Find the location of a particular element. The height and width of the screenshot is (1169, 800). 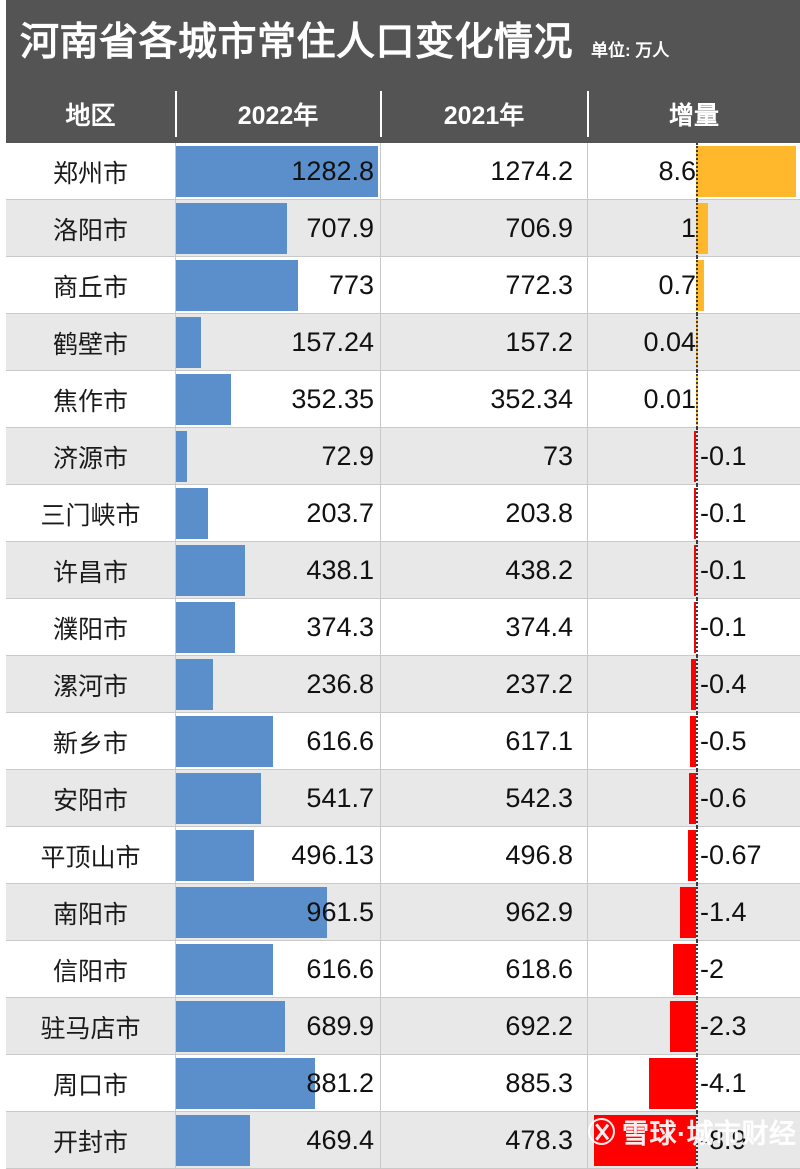

table-row: 三门峡市 203.7 203.8 -0.1 is located at coordinates (403, 513).